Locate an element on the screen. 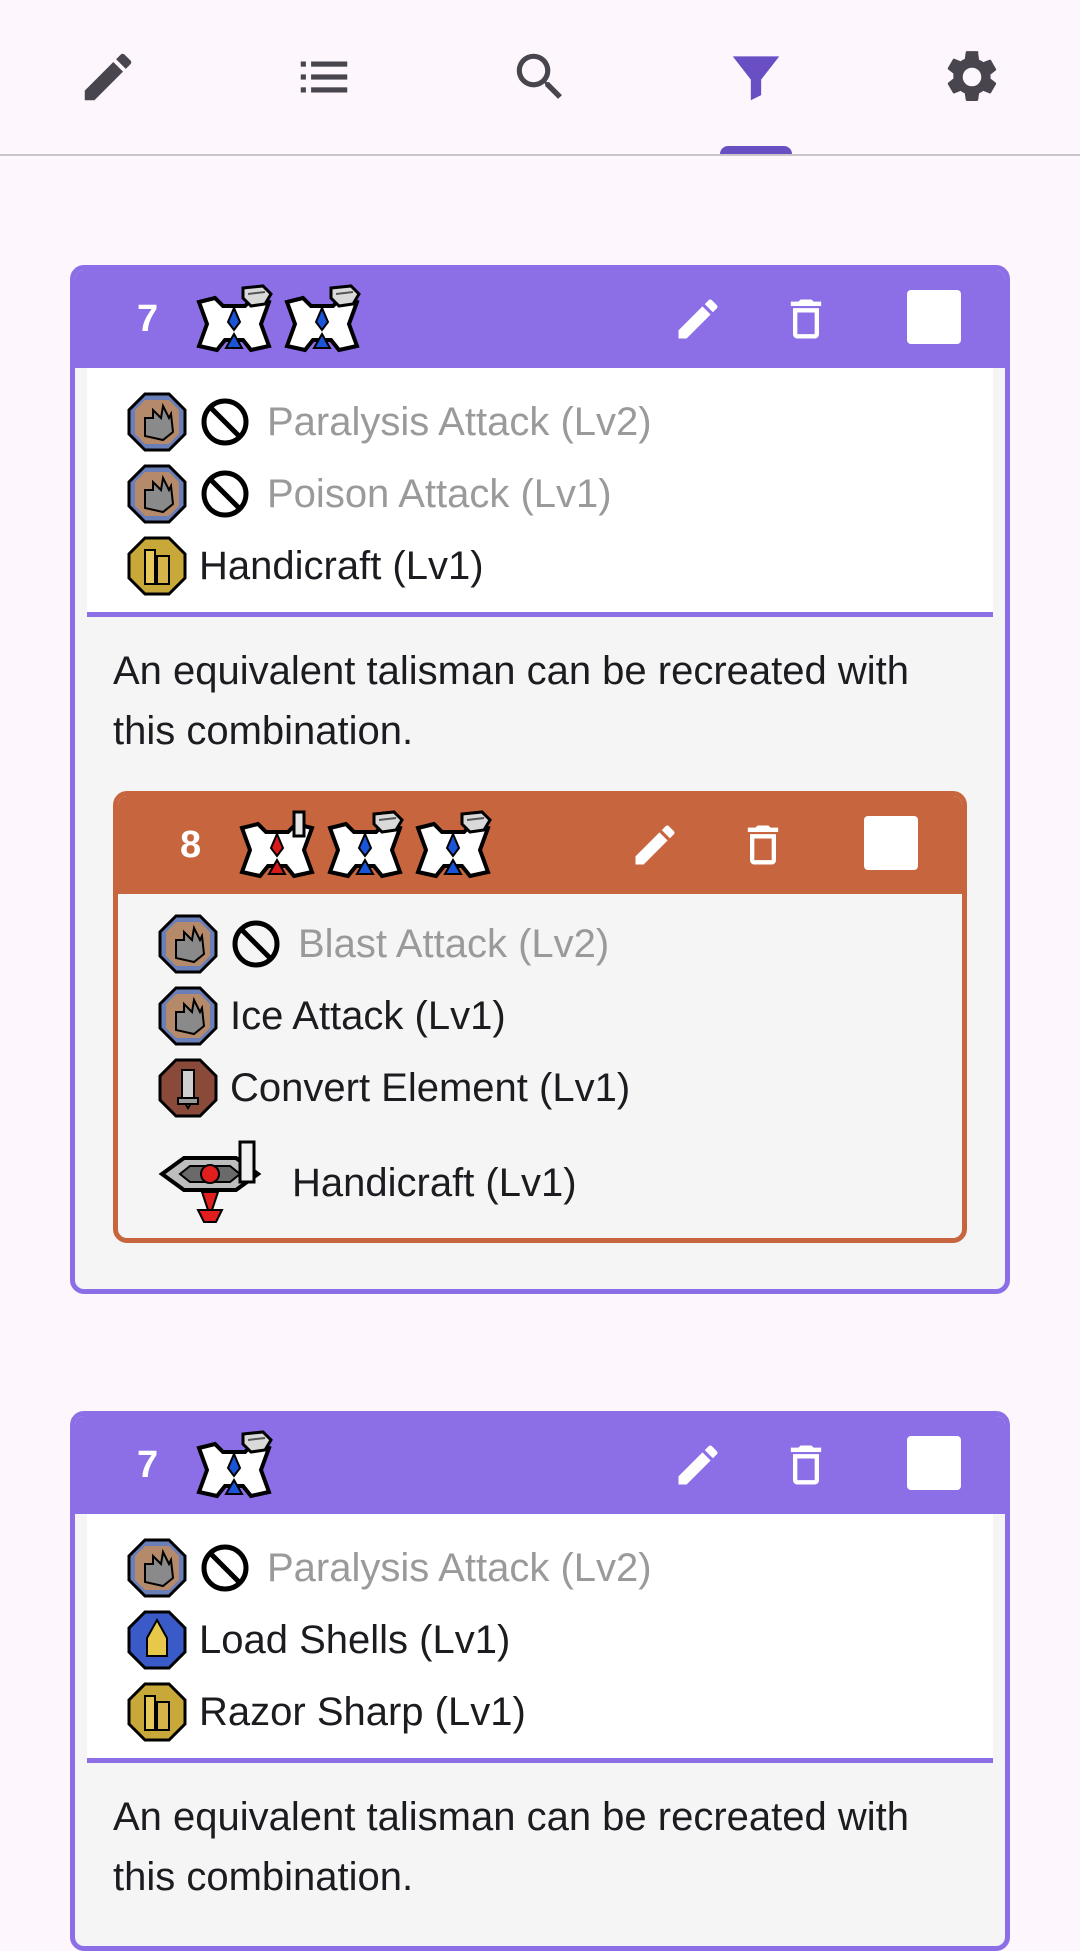 The image size is (1080, 1951). tab-search is located at coordinates (540, 77).